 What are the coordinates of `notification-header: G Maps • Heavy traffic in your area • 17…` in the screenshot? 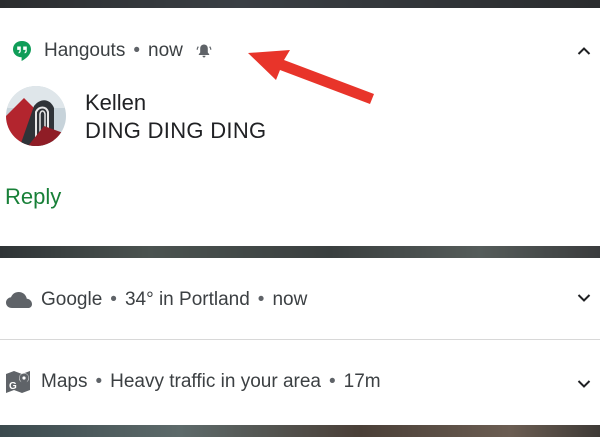 It's located at (193, 382).